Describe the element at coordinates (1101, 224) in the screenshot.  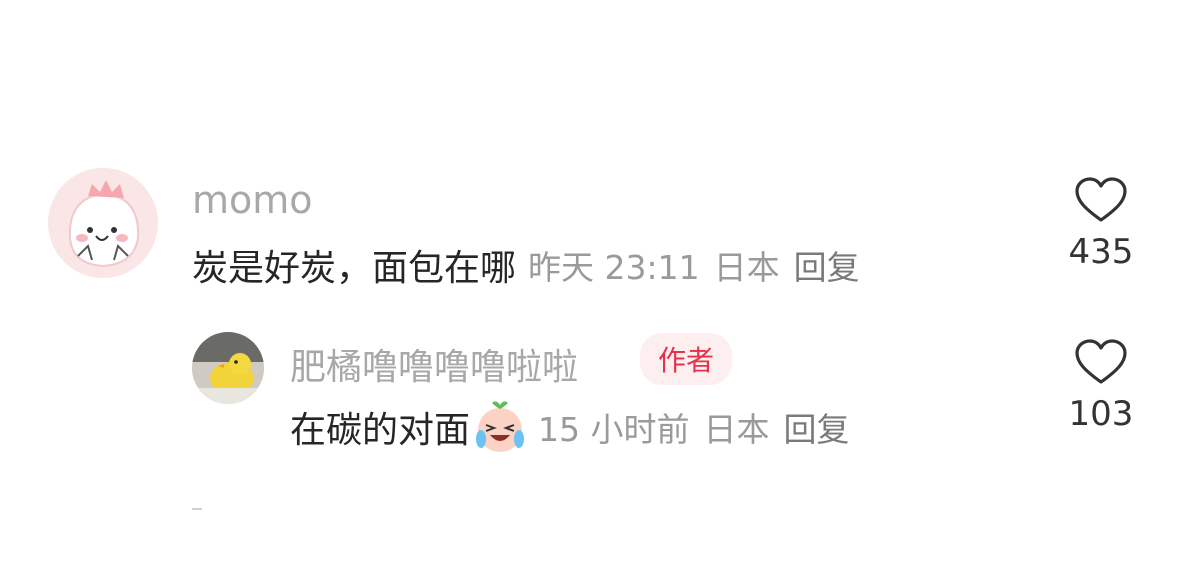
I see `like-button: 435` at that location.